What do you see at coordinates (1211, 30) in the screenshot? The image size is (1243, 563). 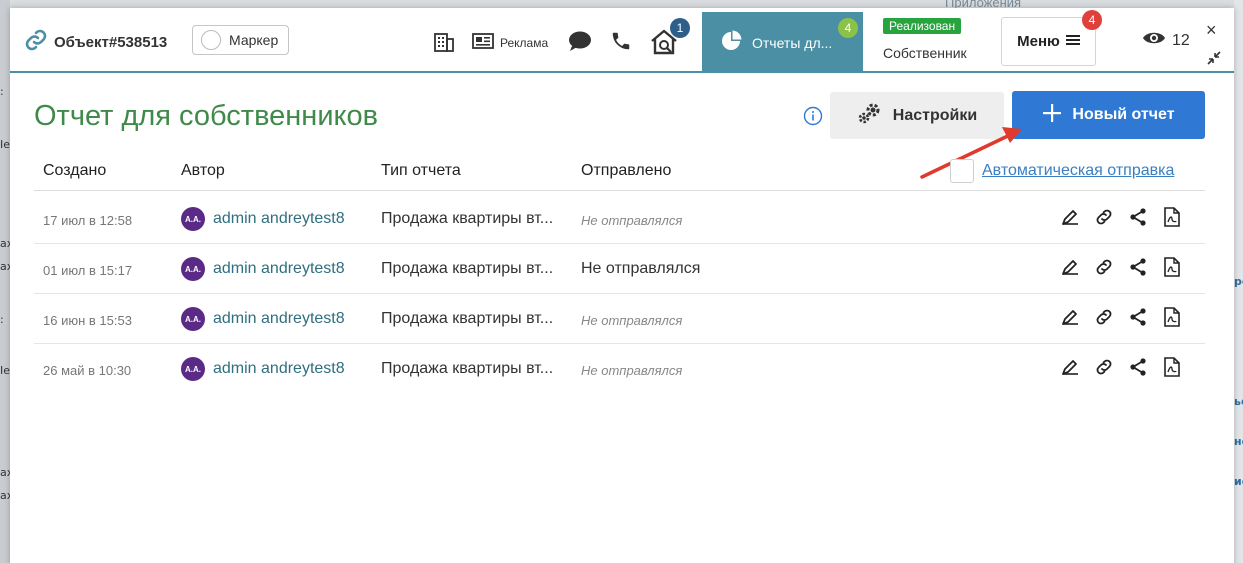 I see `close-icon: ×` at bounding box center [1211, 30].